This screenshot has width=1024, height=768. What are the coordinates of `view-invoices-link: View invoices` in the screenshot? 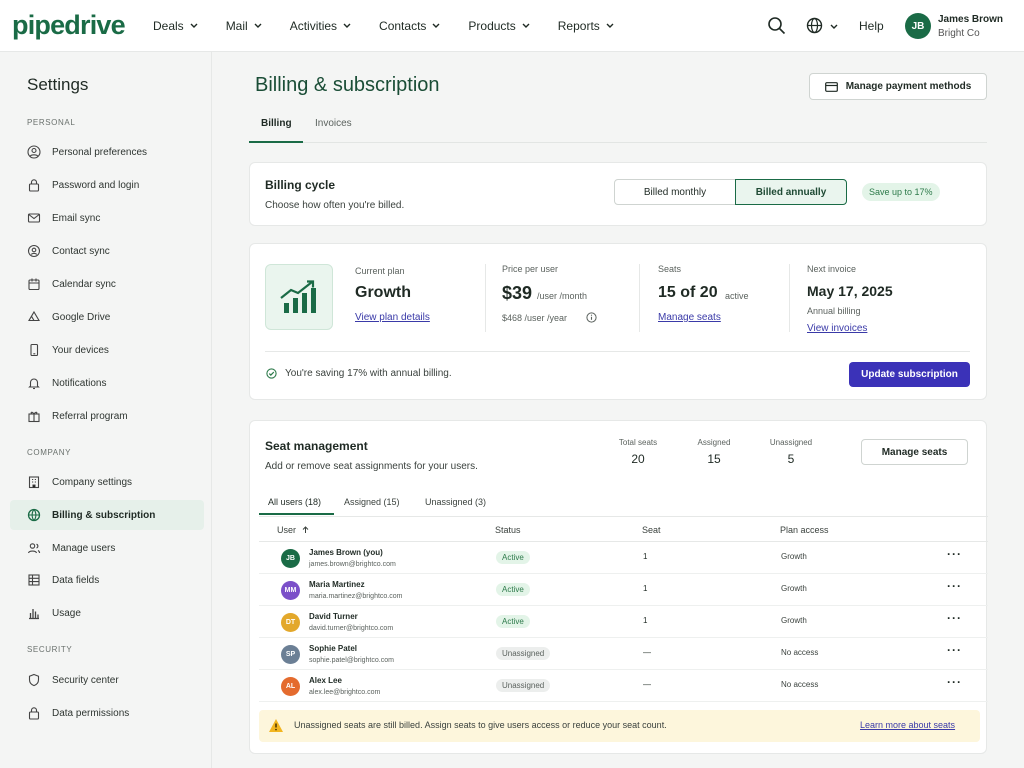 It's located at (837, 328).